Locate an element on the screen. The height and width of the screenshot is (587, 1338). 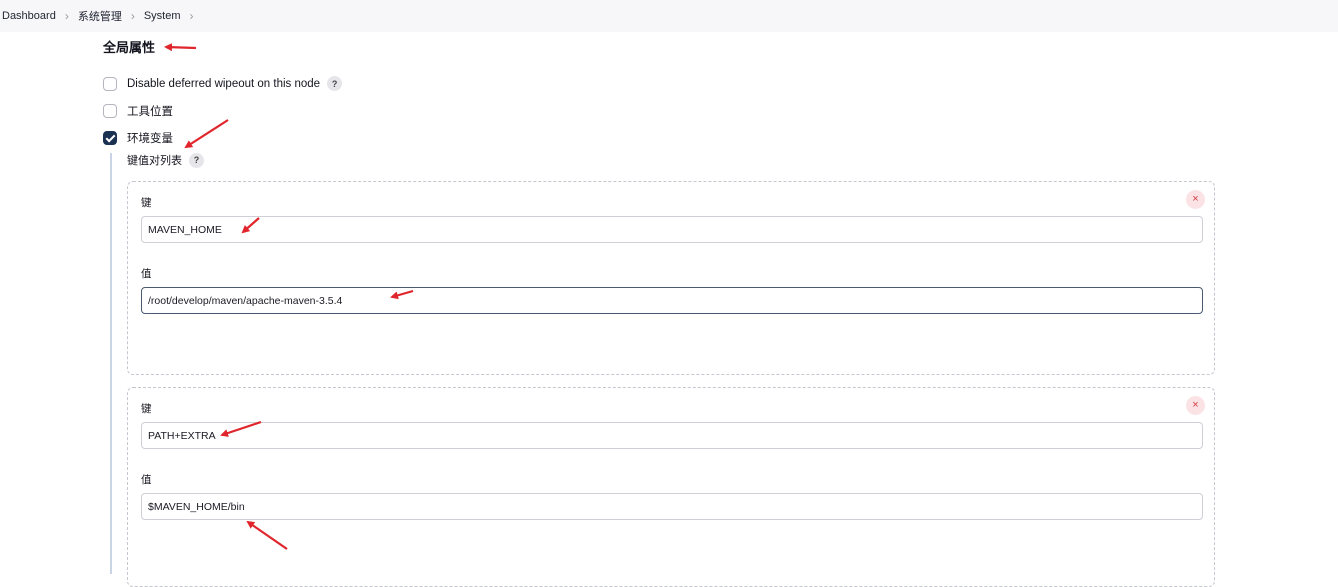
kv-list-label: 键值对列表 ? is located at coordinates (165, 160).